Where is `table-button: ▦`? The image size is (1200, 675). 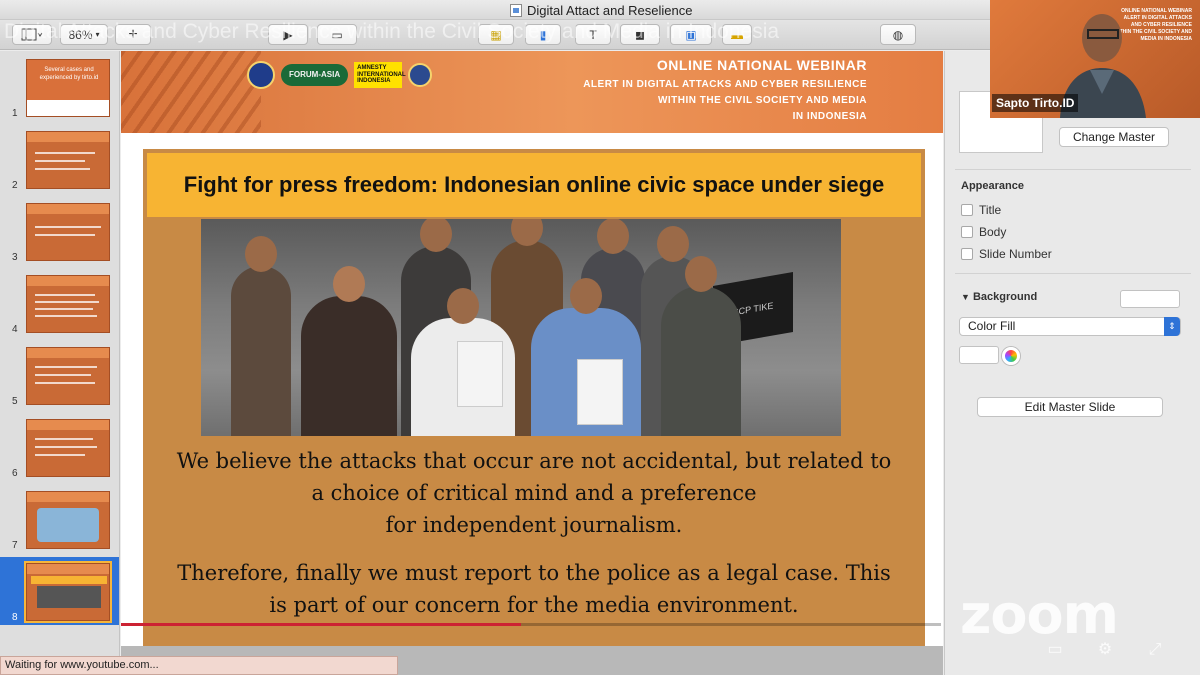 table-button: ▦ is located at coordinates (496, 34).